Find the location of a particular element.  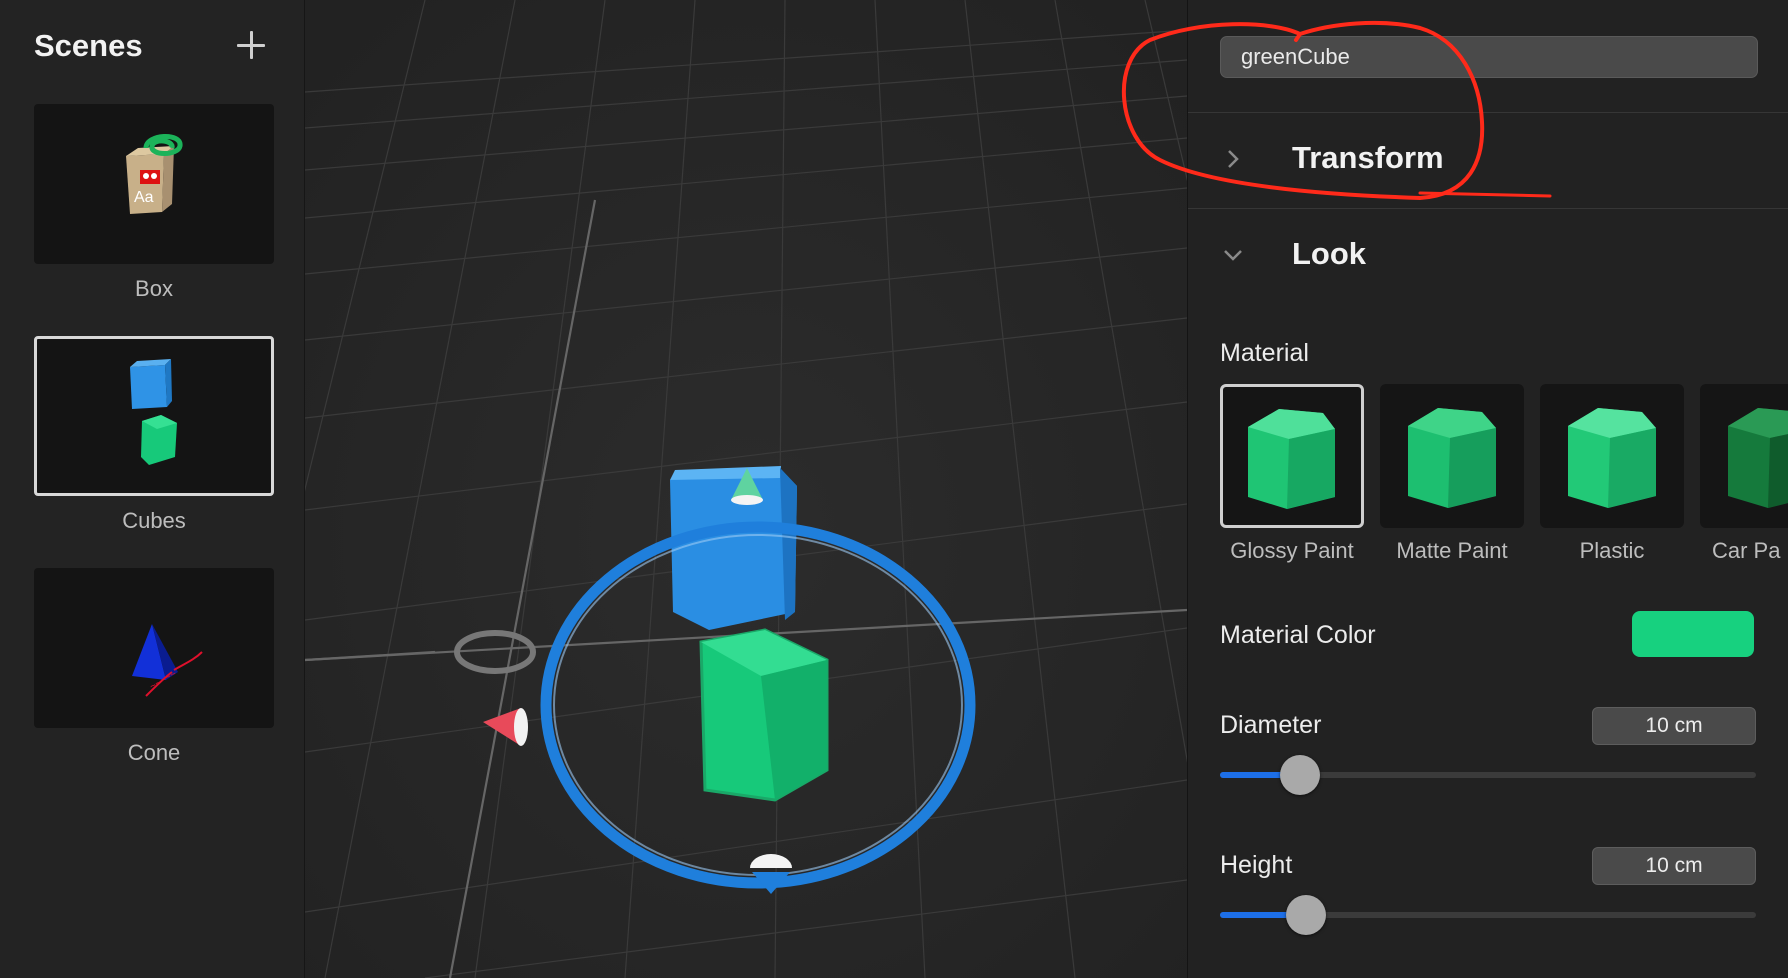

material-option-plastic is located at coordinates (1612, 456).